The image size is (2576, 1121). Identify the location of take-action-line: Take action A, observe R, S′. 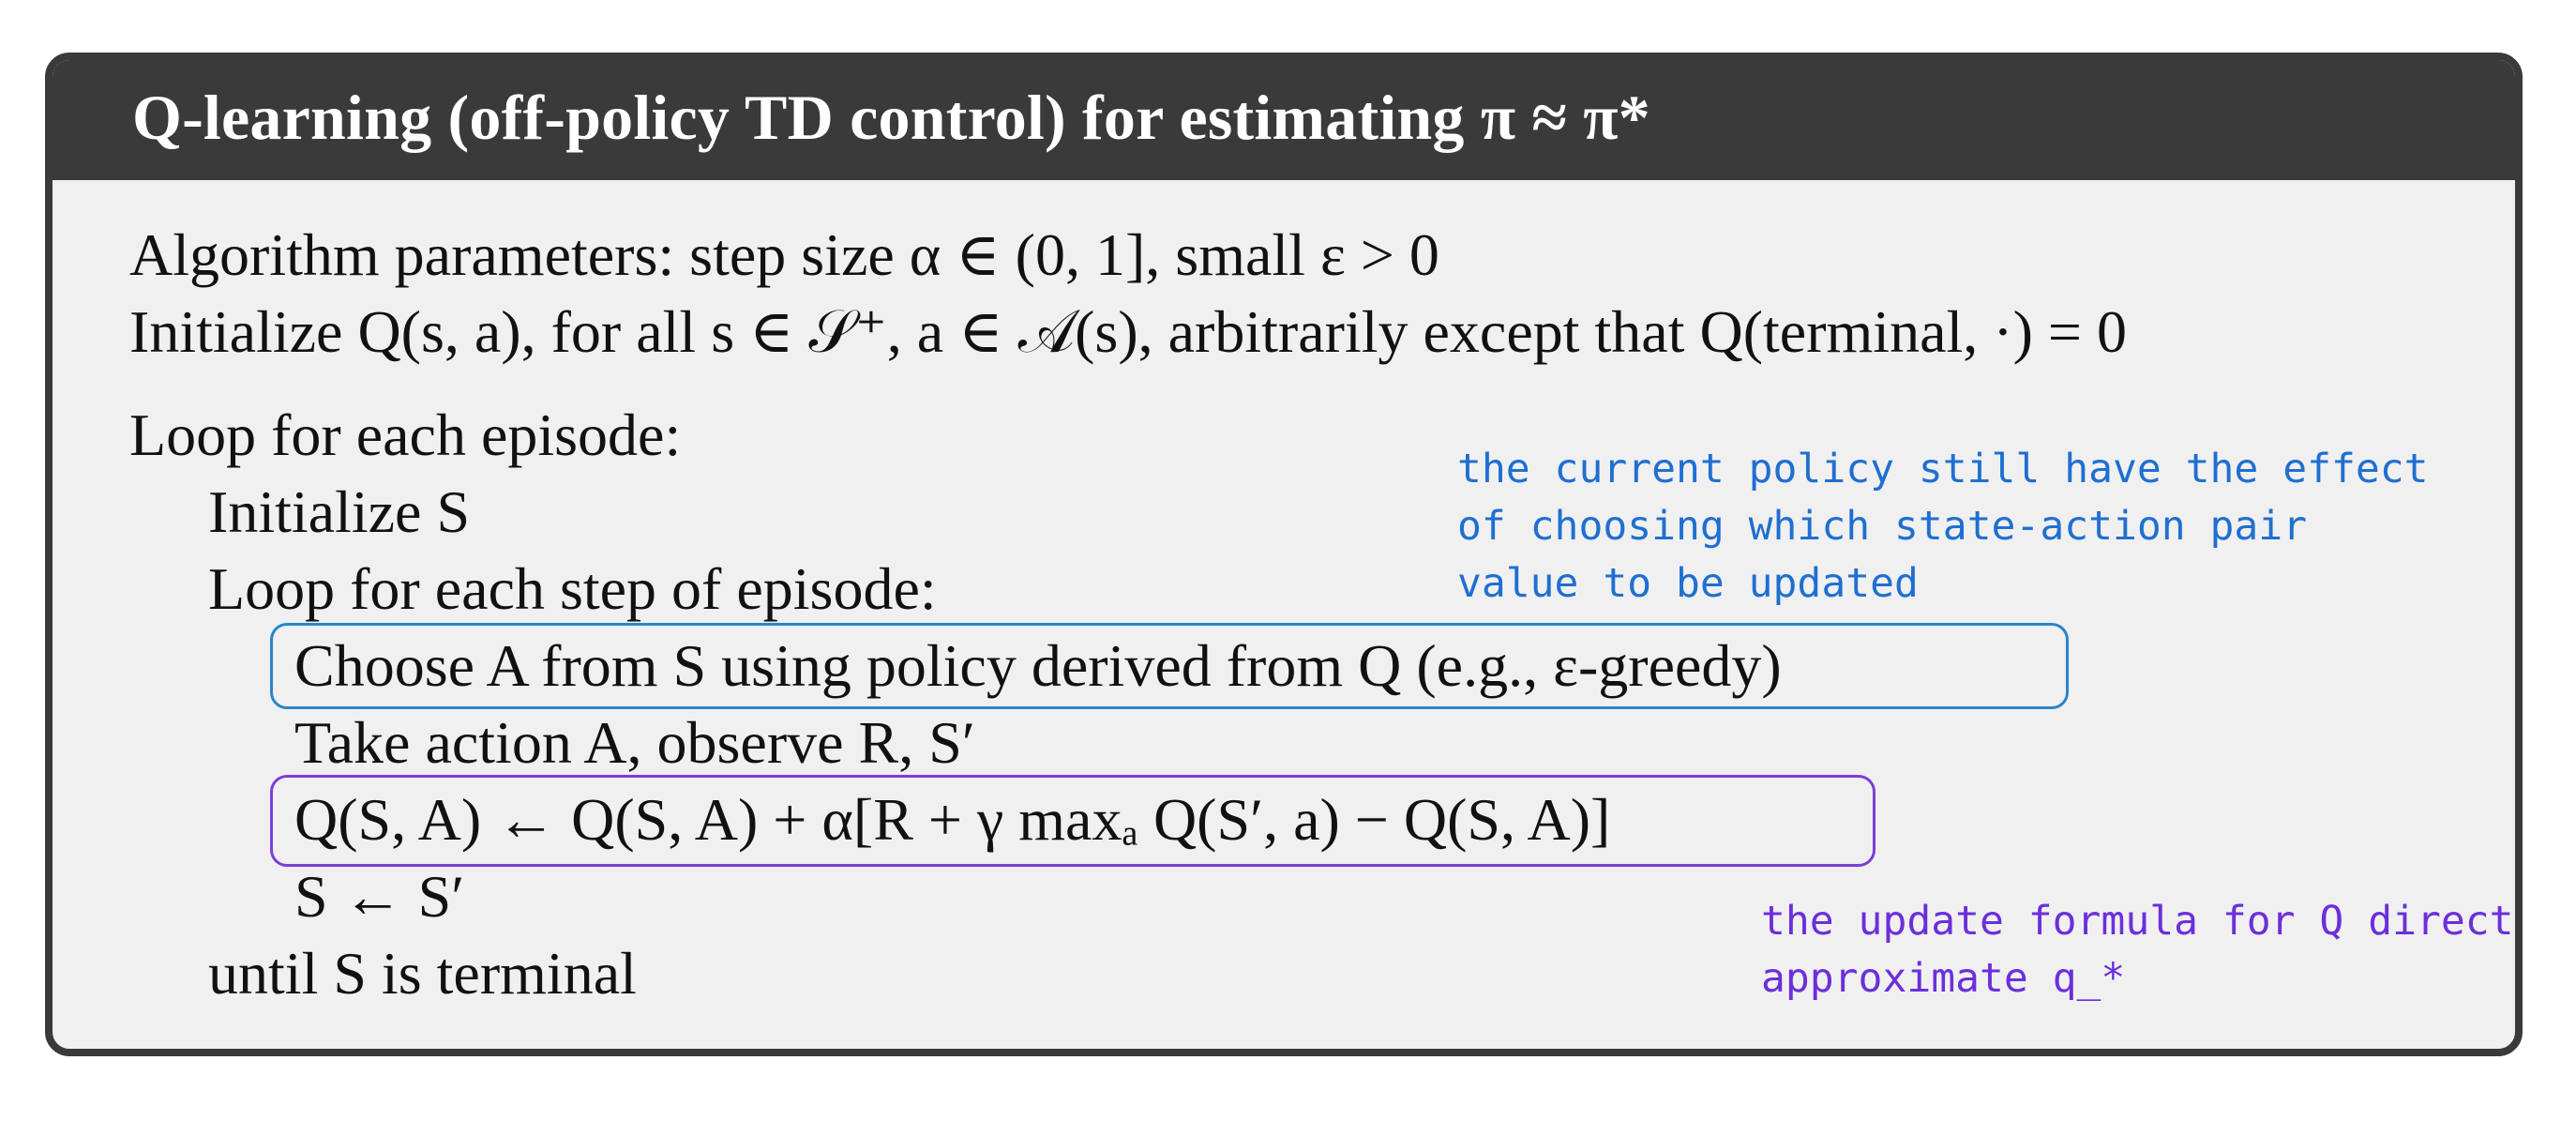
(634, 742).